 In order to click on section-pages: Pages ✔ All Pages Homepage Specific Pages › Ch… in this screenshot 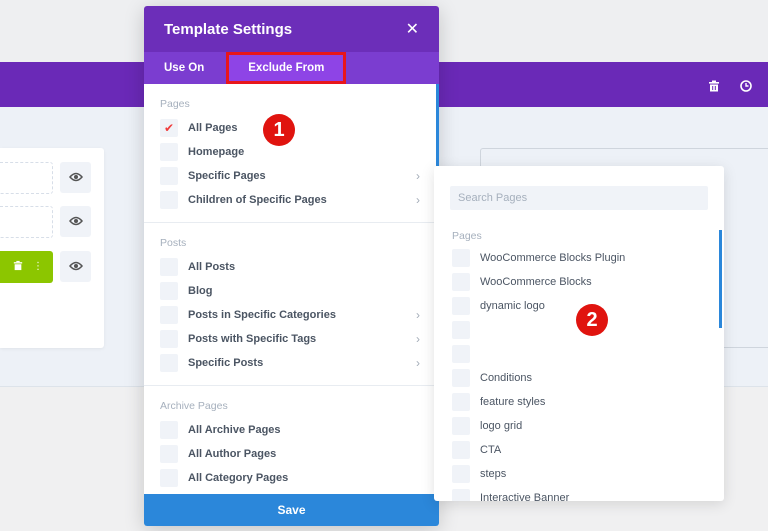, I will do `click(290, 153)`.